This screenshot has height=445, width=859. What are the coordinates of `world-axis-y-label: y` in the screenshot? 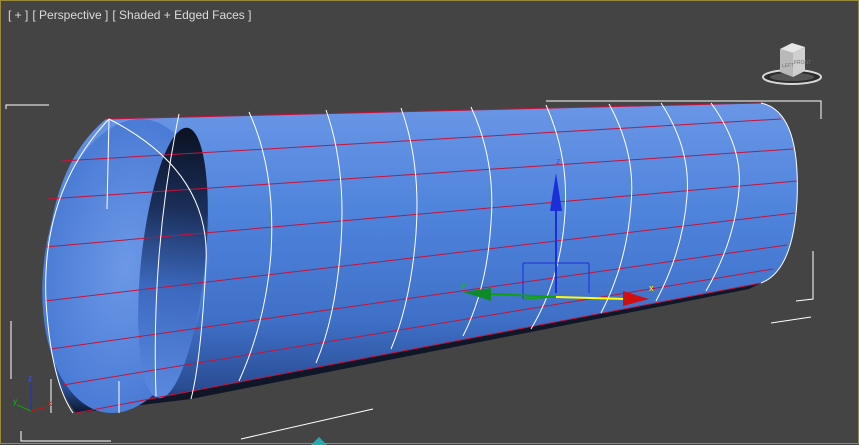 It's located at (15, 401).